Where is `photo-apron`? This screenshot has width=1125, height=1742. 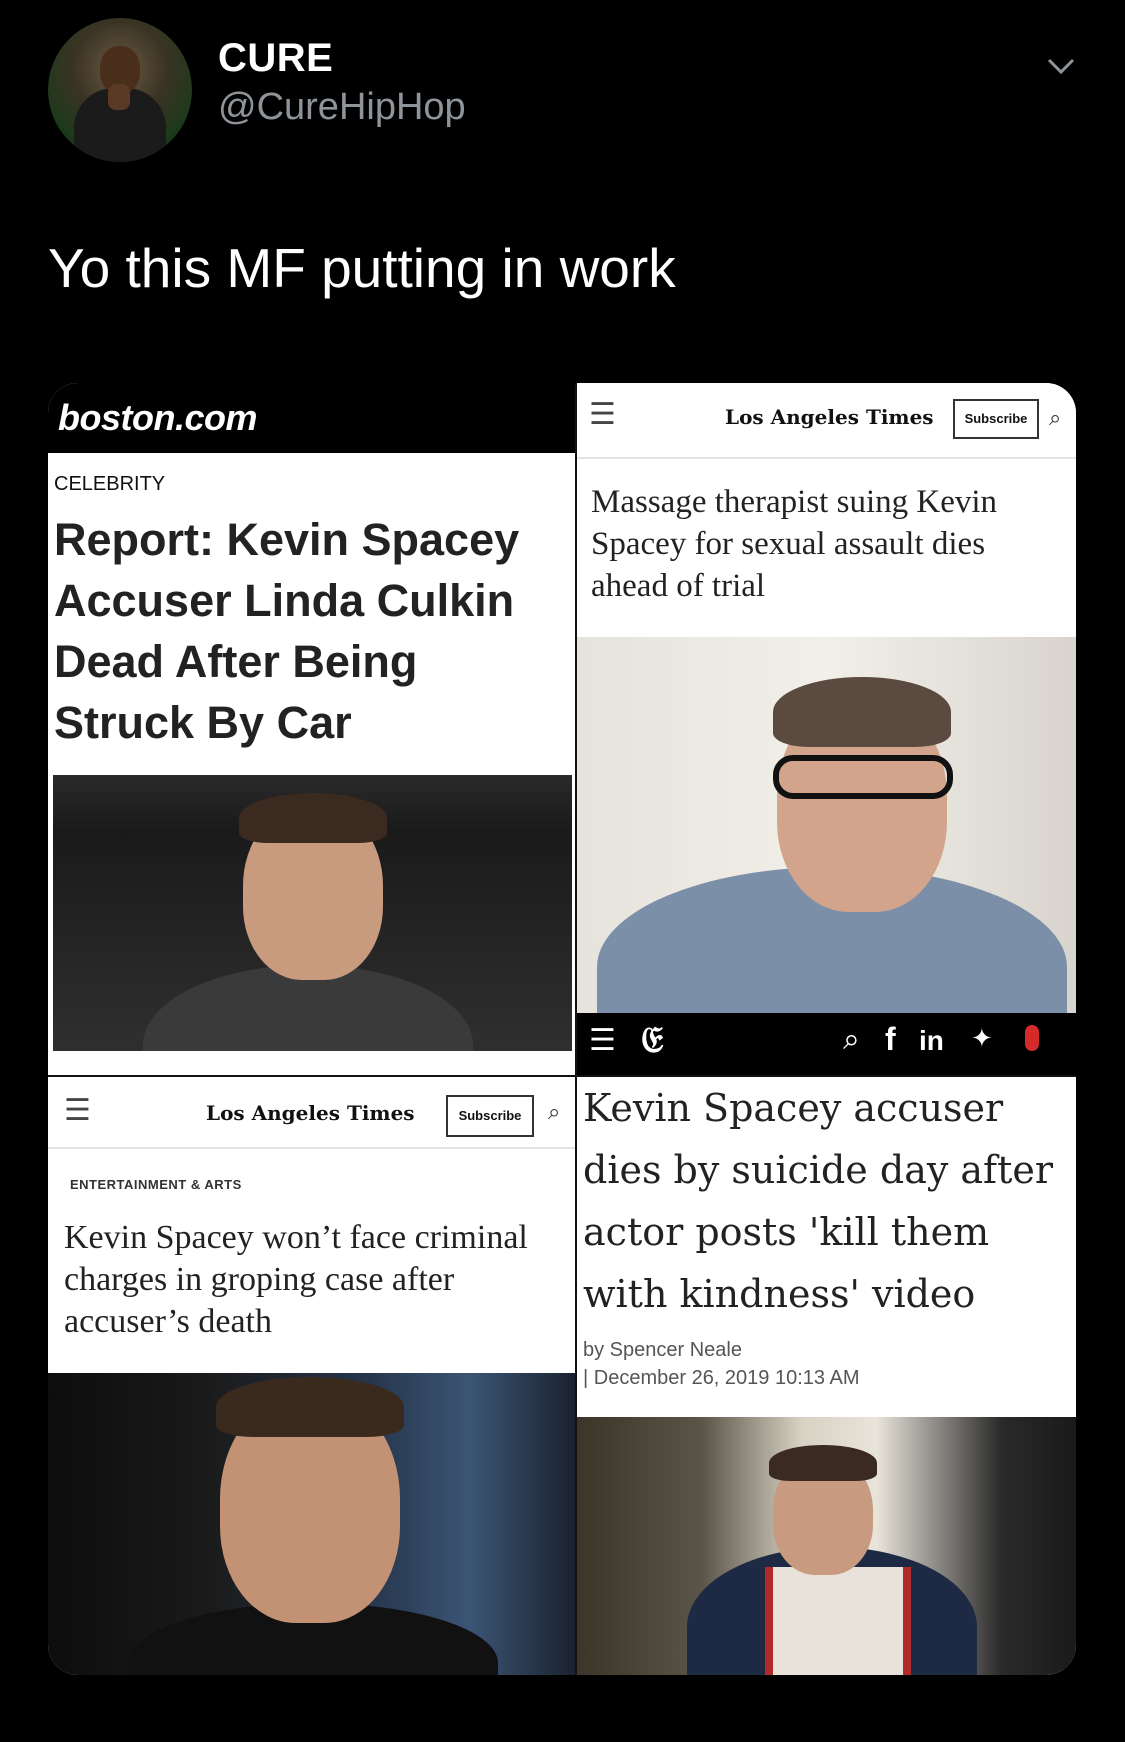
photo-apron is located at coordinates (838, 1621).